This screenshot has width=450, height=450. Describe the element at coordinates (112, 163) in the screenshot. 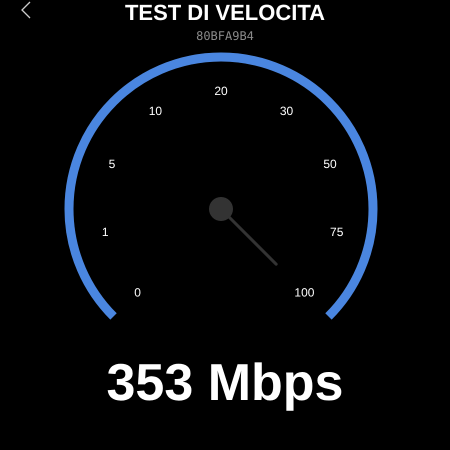

I see `scale-label: 5` at that location.